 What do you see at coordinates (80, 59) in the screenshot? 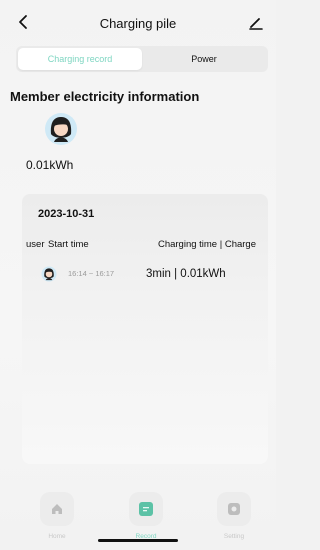
I see `tab-charging-record: Charging record` at bounding box center [80, 59].